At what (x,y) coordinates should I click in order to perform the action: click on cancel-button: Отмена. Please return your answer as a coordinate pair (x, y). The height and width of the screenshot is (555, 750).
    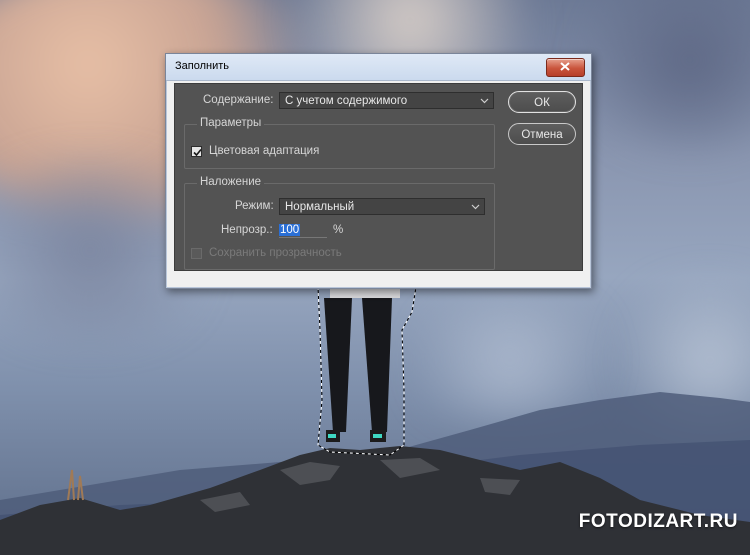
    Looking at the image, I should click on (542, 134).